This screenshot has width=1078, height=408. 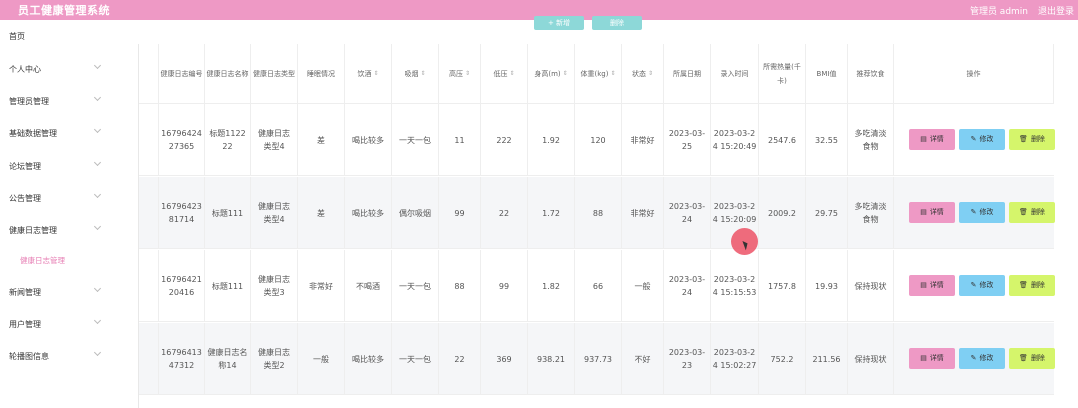 I want to click on cell-high: 99, so click(x=460, y=213).